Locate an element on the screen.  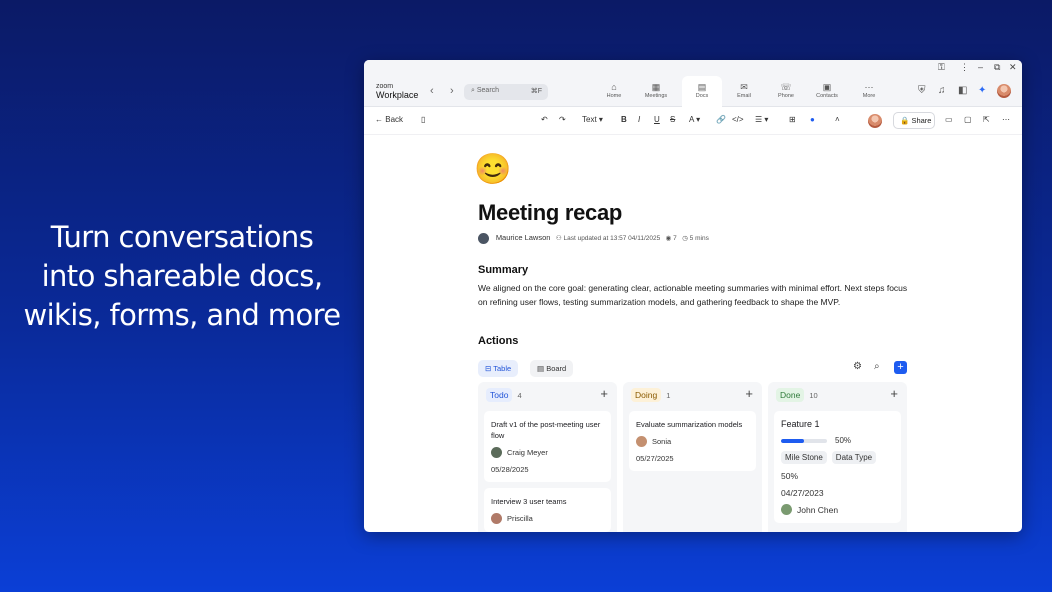
summary-heading: Summary is located at coordinates (503, 270).